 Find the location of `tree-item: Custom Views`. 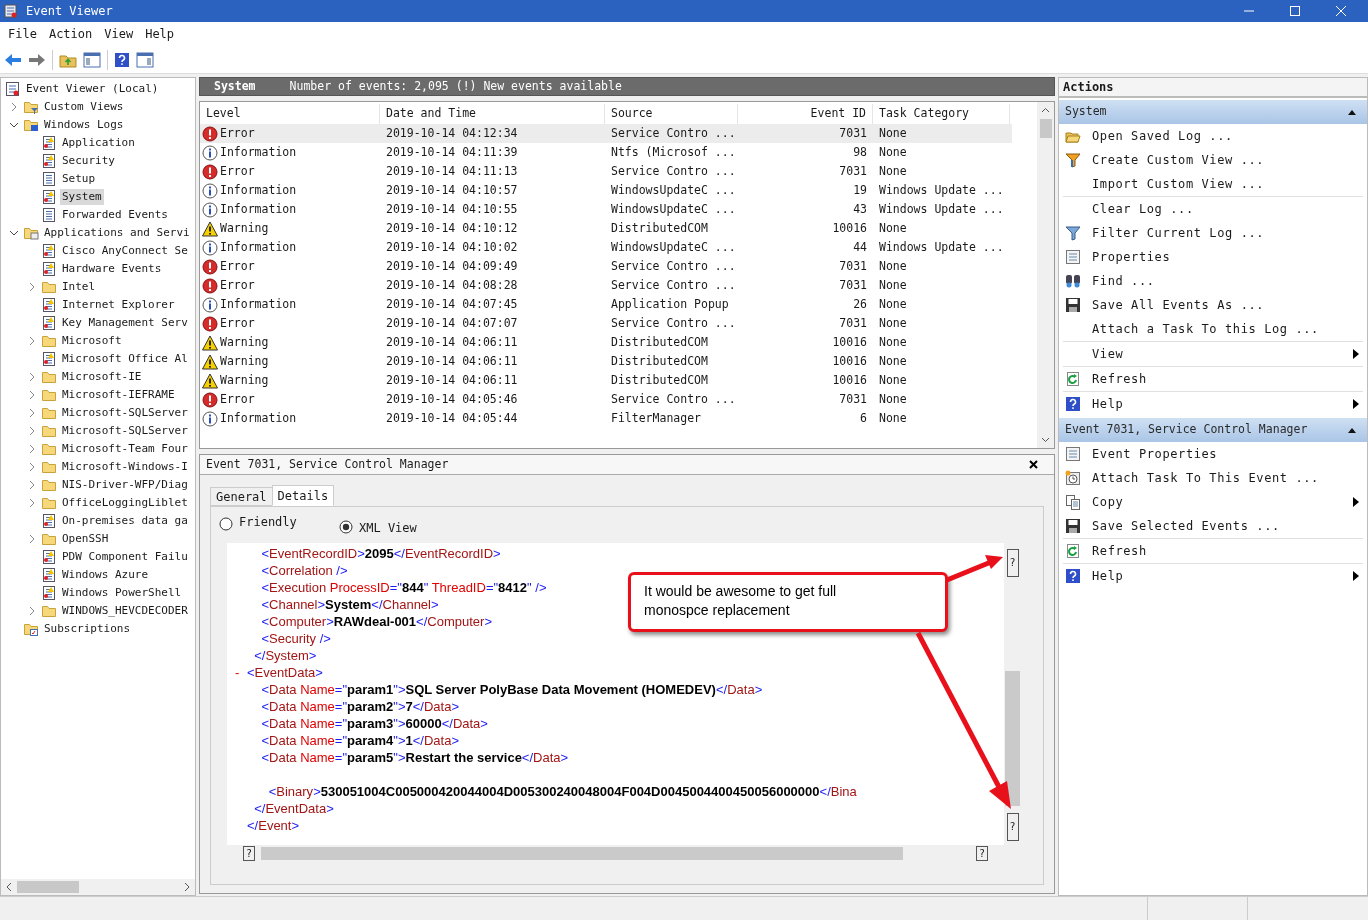

tree-item: Custom Views is located at coordinates (84, 107).